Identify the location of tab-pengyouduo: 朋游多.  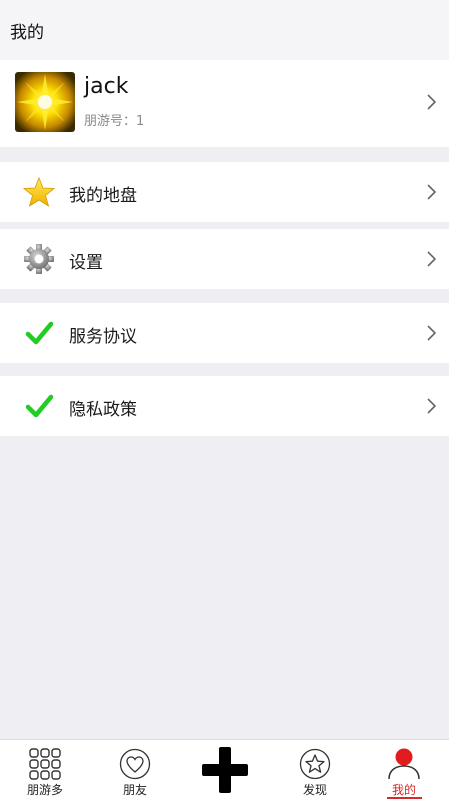
(45, 770).